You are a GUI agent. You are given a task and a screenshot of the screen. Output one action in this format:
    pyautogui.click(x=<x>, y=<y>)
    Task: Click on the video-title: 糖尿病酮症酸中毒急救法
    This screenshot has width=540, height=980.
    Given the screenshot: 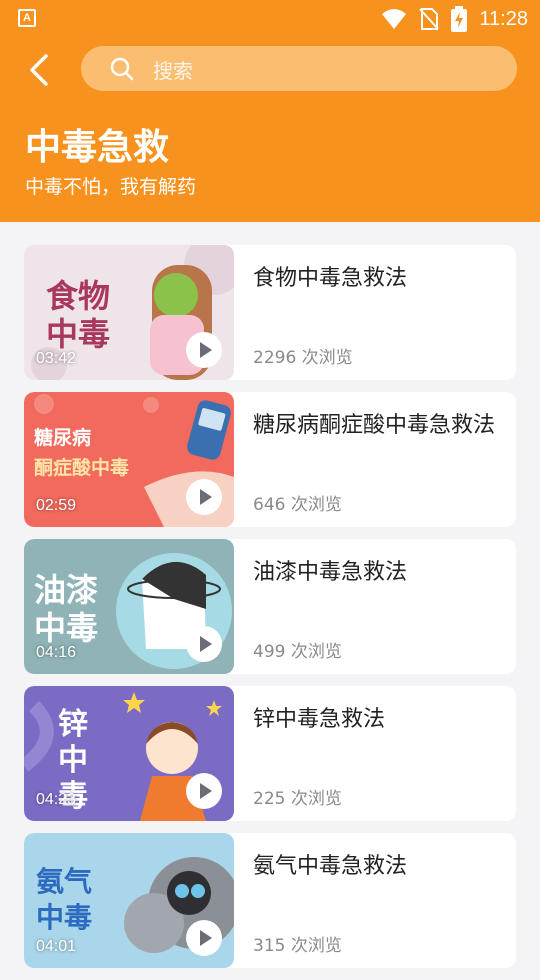 What is the action you would take?
    pyautogui.click(x=378, y=426)
    